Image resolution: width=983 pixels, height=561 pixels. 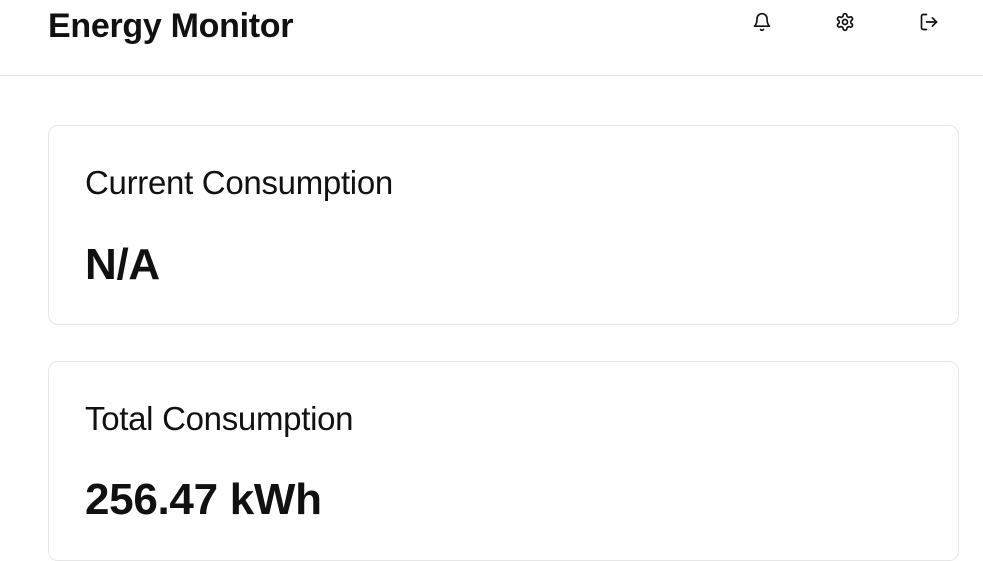 I want to click on logout-button, so click(x=929, y=22).